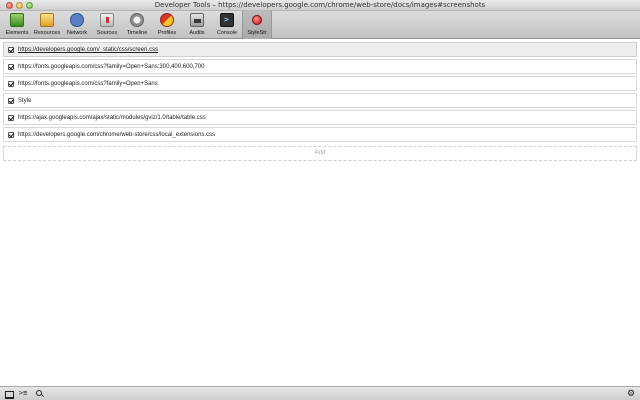 The image size is (640, 400). What do you see at coordinates (17, 20) in the screenshot?
I see `elements-icon` at bounding box center [17, 20].